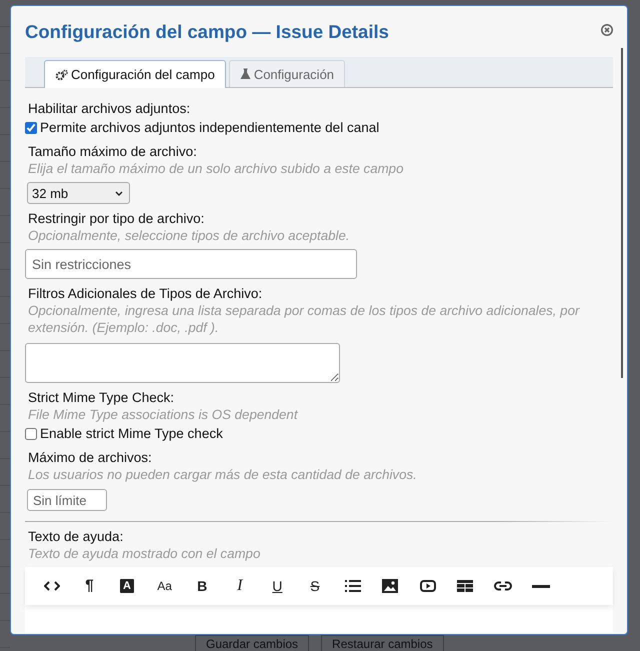 The height and width of the screenshot is (651, 640). I want to click on underline-tool: U, so click(277, 586).